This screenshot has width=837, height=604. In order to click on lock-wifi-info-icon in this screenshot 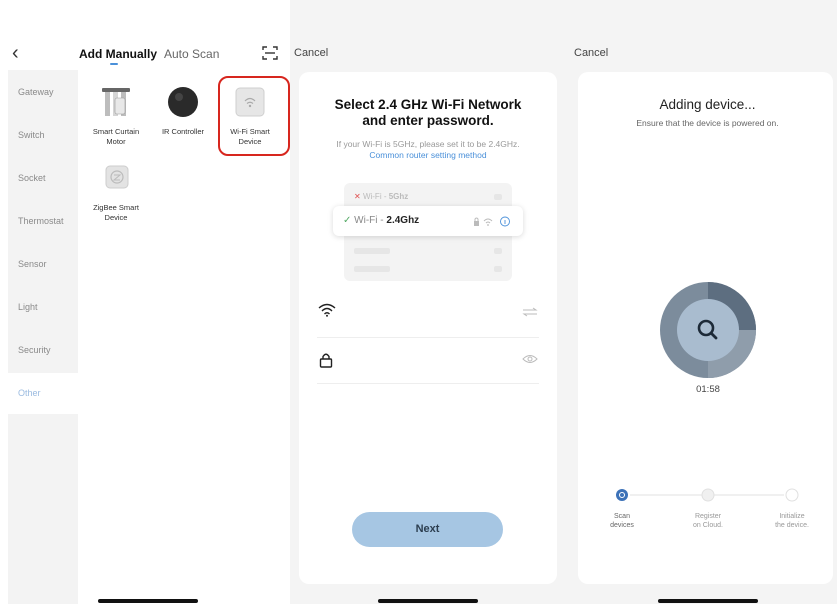, I will do `click(492, 221)`.